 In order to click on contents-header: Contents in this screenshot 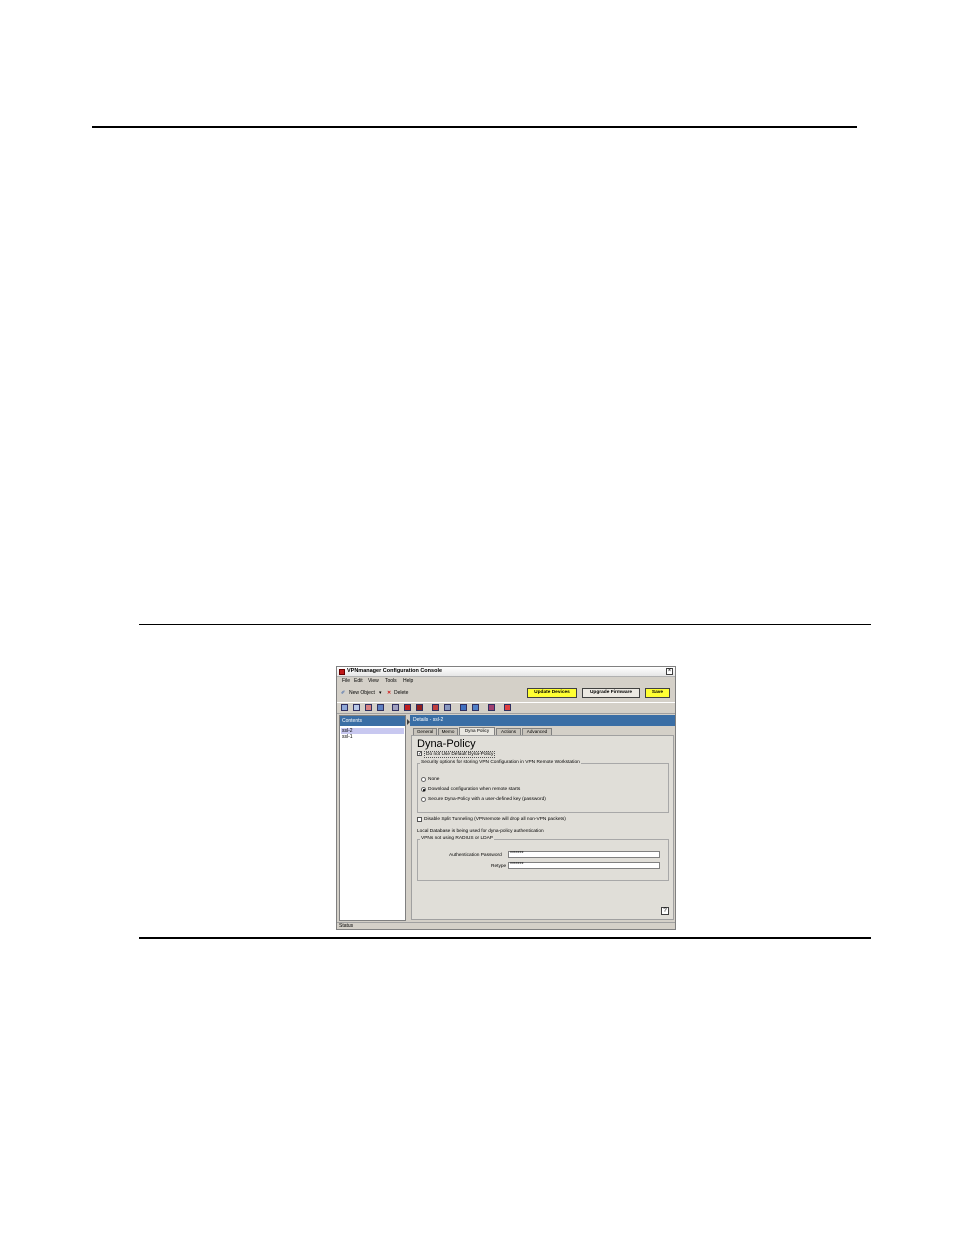, I will do `click(372, 721)`.